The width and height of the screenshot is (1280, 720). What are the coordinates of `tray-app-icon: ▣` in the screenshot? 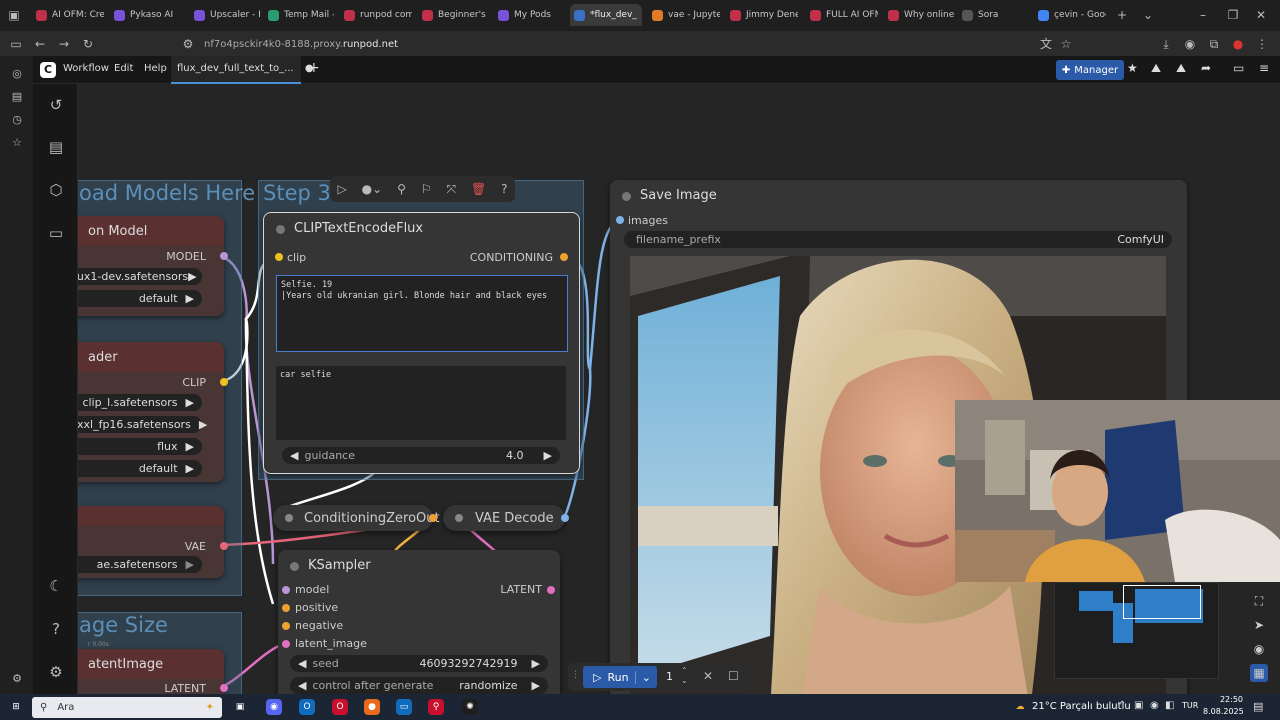 It's located at (1138, 705).